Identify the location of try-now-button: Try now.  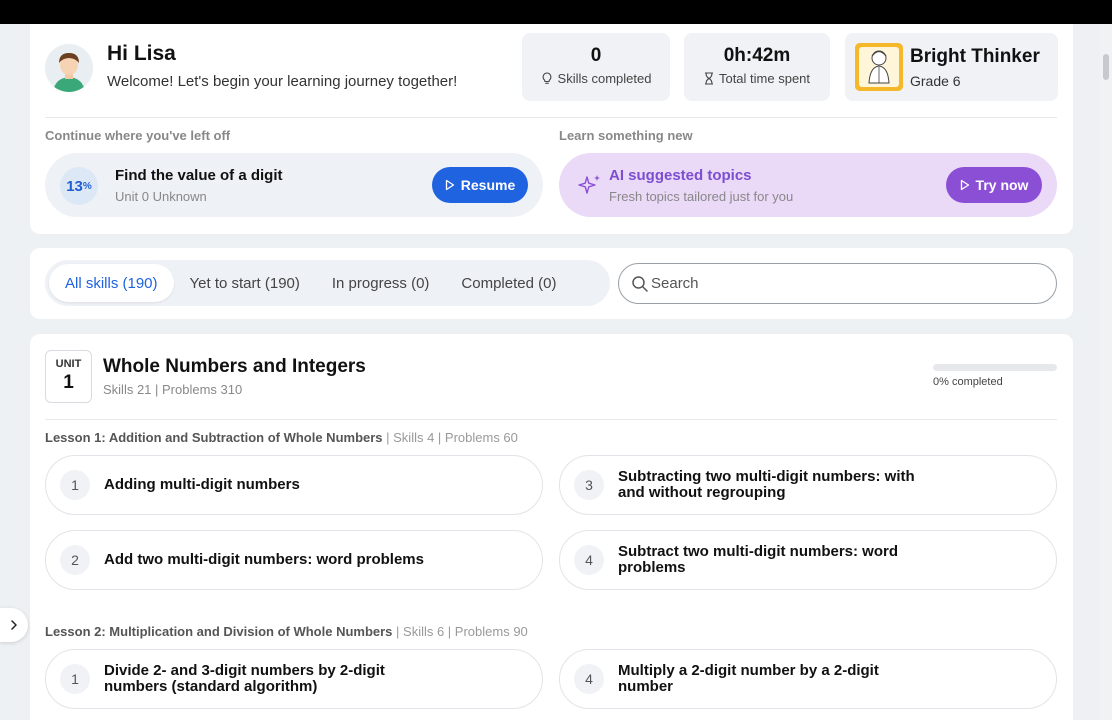
(994, 185).